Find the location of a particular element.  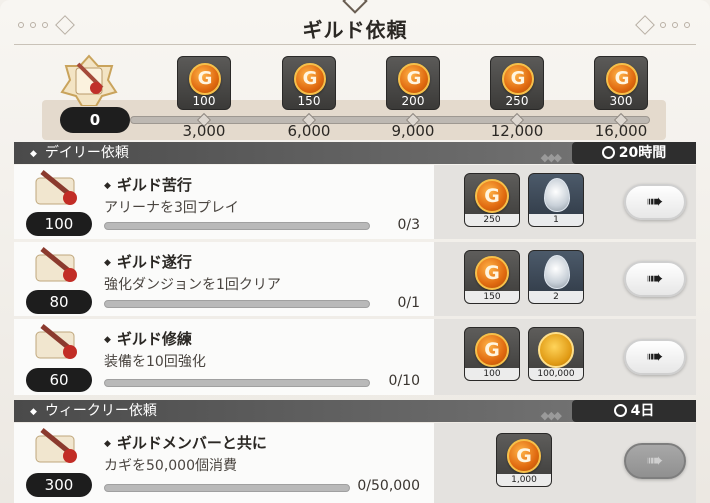

milestone-reward: G 300 is located at coordinates (621, 83).